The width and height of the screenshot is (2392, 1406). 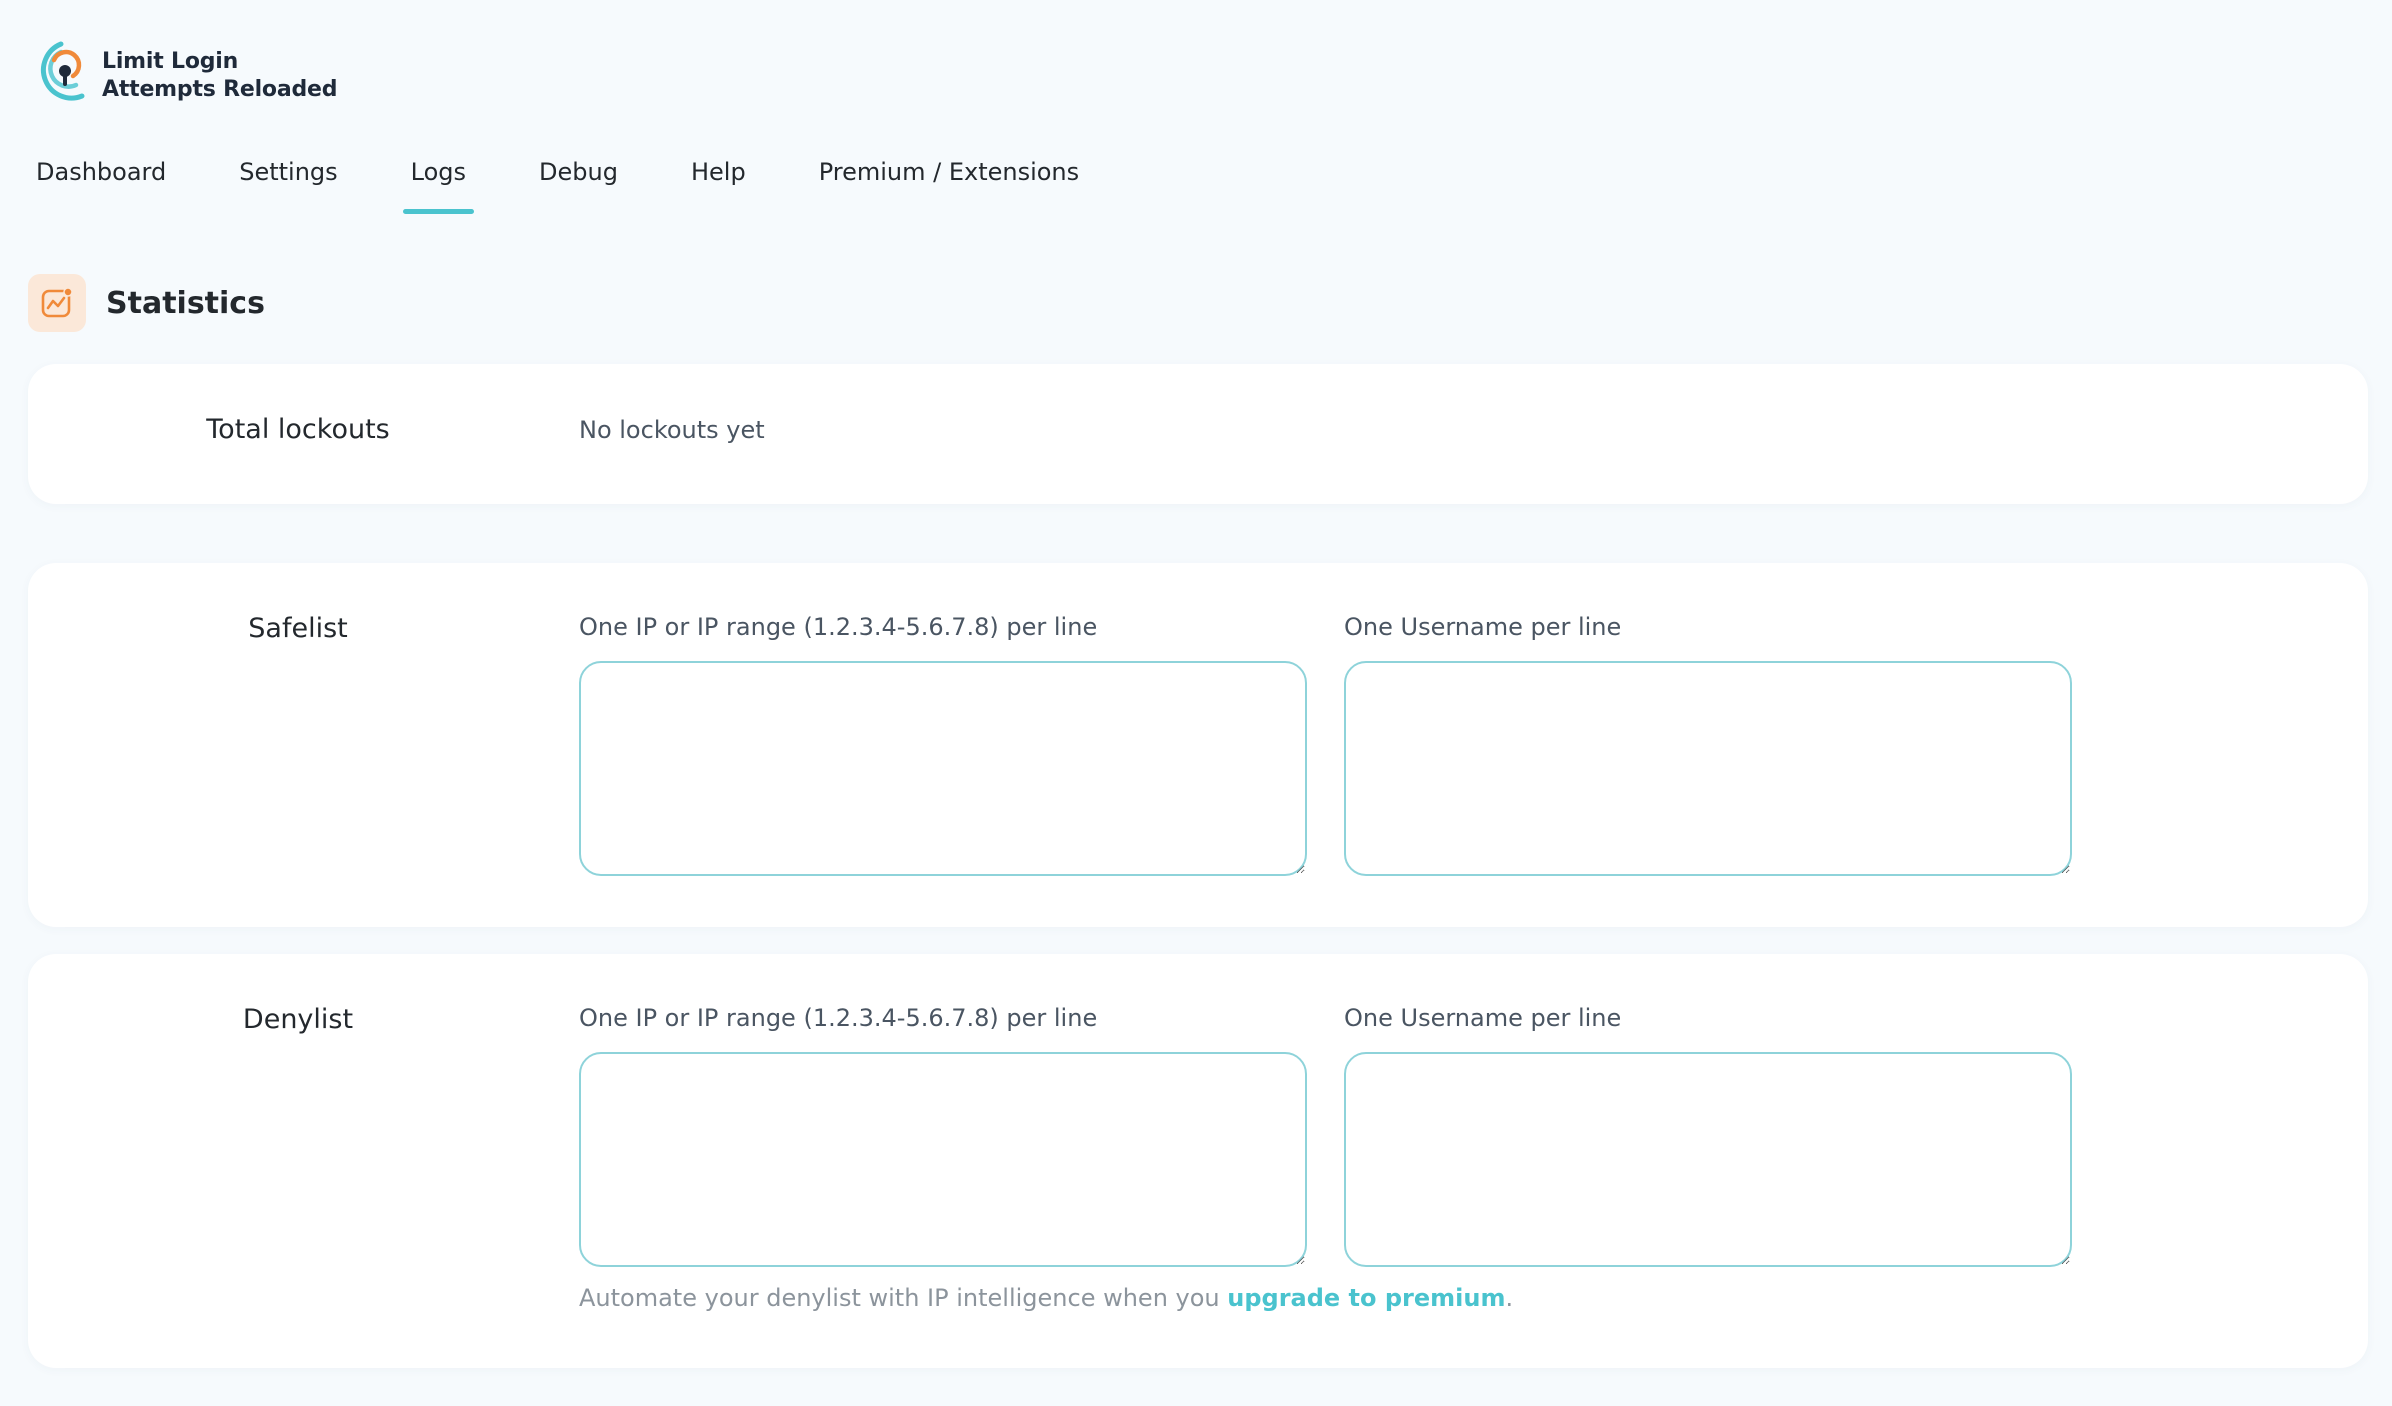 What do you see at coordinates (672, 430) in the screenshot?
I see `total-lockouts-value: No lockouts yet` at bounding box center [672, 430].